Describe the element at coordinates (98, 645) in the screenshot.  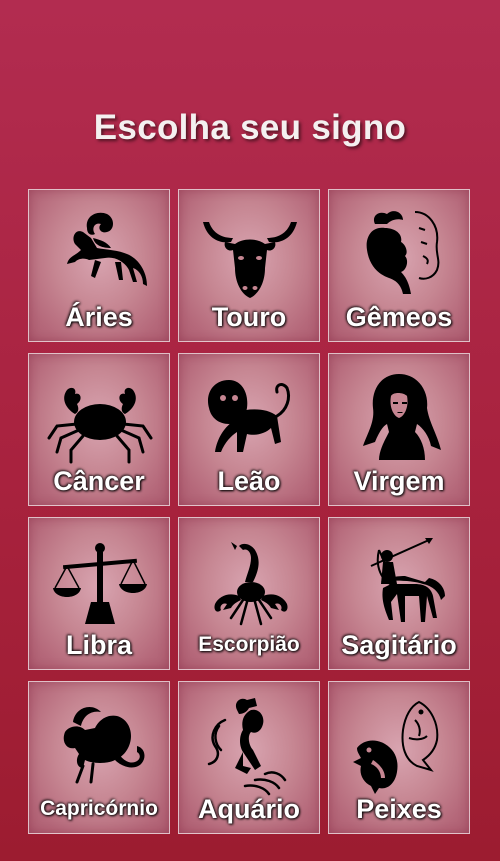
I see `sign-label: Libra` at that location.